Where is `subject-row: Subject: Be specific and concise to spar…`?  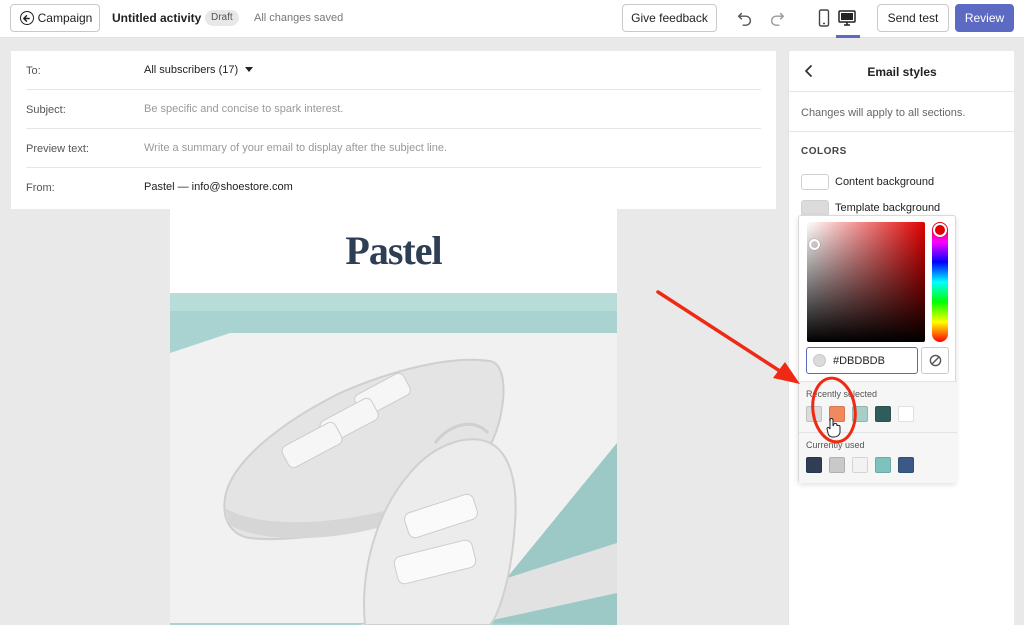
subject-row: Subject: Be specific and concise to spar… is located at coordinates (393, 109).